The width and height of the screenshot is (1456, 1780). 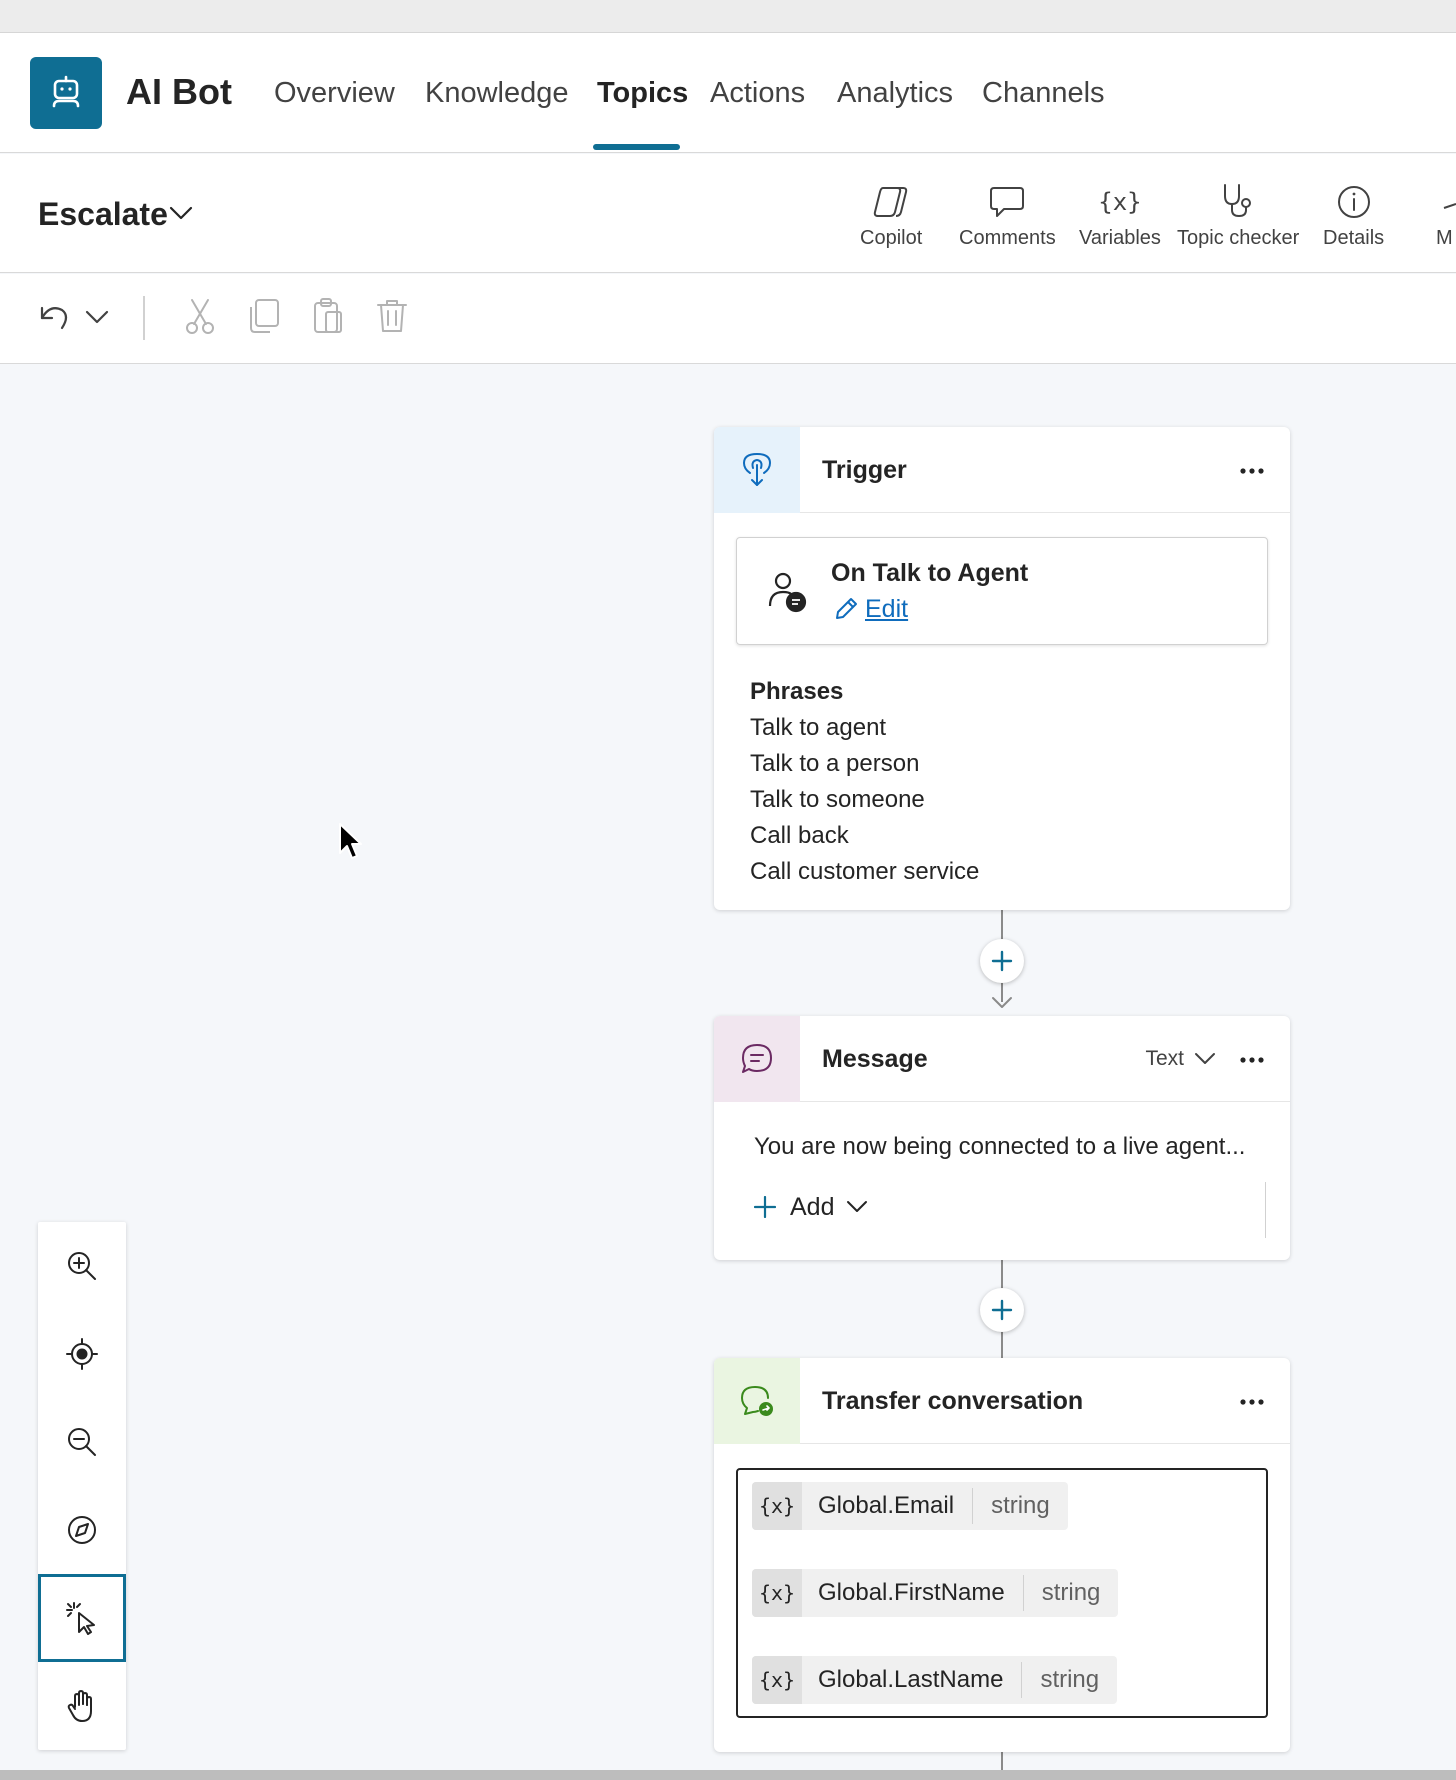 What do you see at coordinates (66, 93) in the screenshot?
I see `bot-logo-icon` at bounding box center [66, 93].